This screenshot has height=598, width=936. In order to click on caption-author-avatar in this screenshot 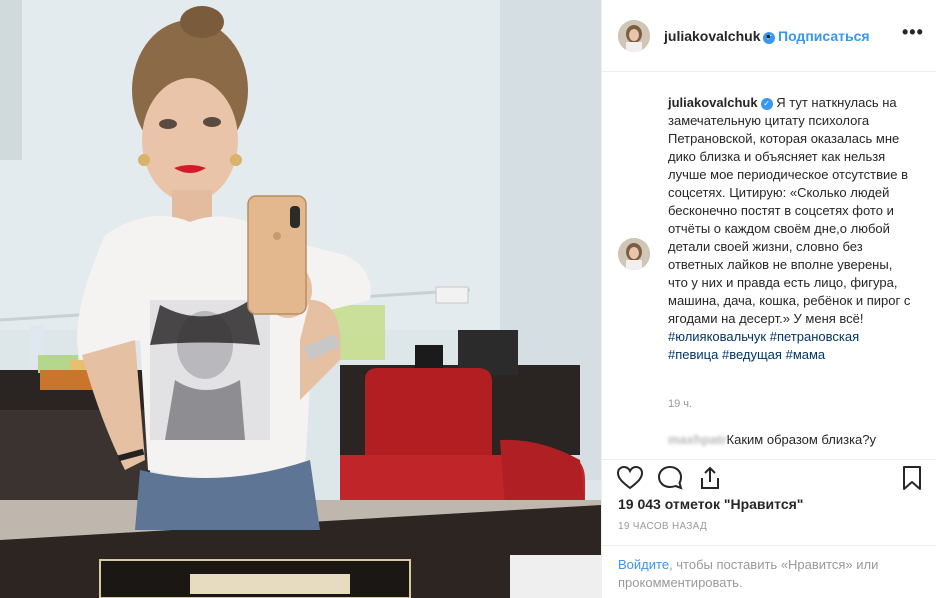, I will do `click(634, 254)`.